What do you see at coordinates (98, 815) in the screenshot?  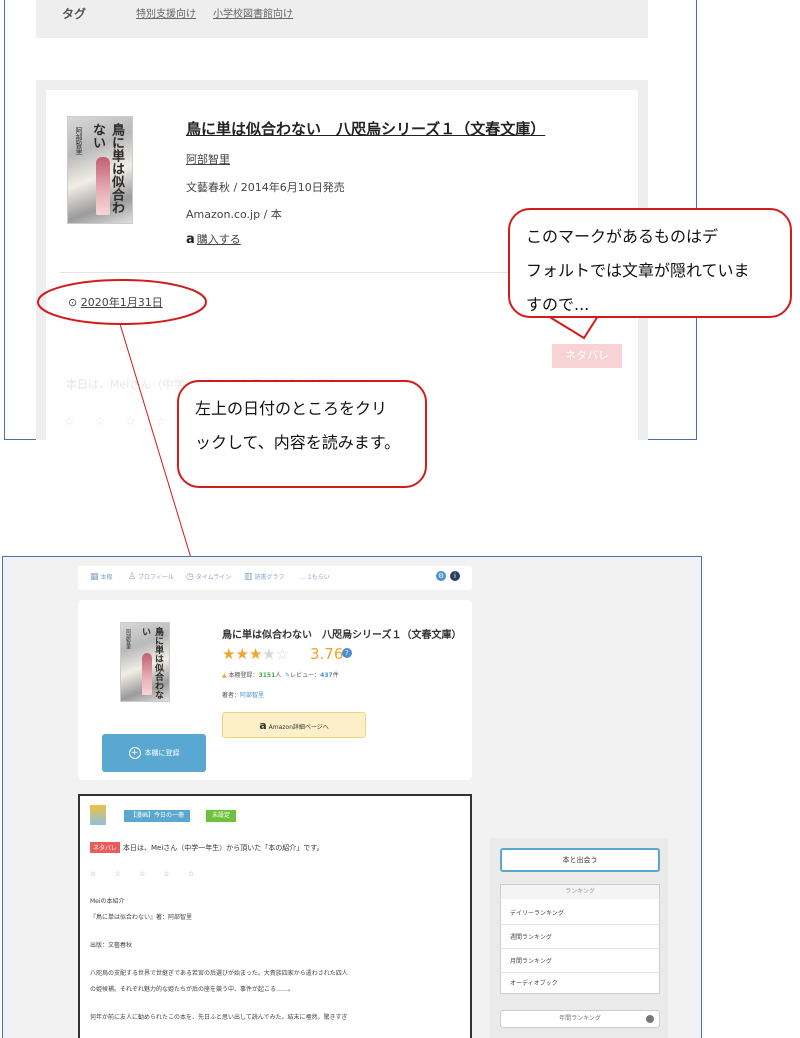 I see `avatar` at bounding box center [98, 815].